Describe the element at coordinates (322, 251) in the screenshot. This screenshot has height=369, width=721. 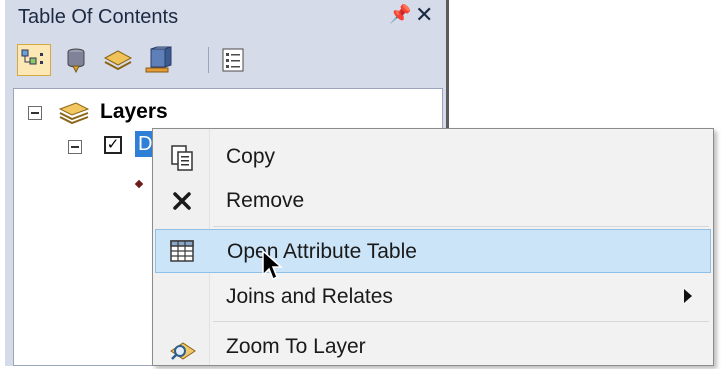
I see `menu-item-label: Open Attribute Table` at that location.